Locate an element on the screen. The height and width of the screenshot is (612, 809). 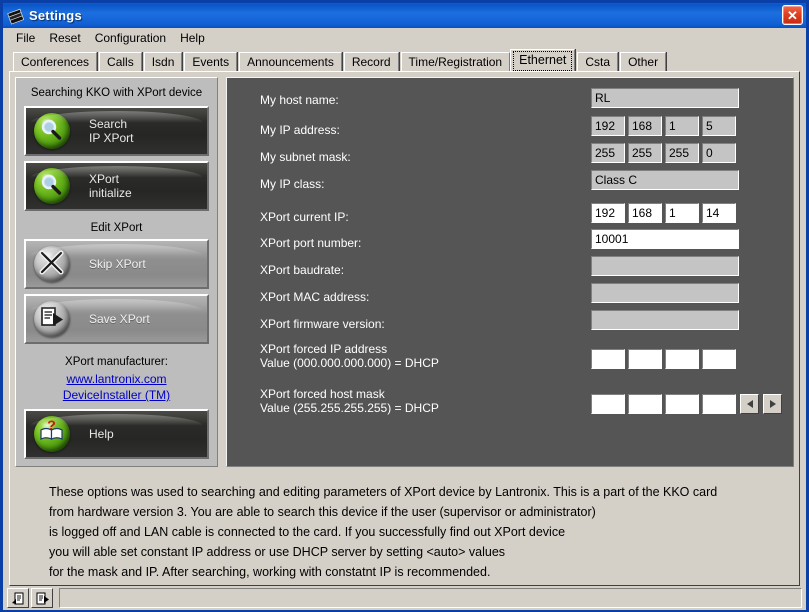
xport-mac-address-input is located at coordinates (665, 293).